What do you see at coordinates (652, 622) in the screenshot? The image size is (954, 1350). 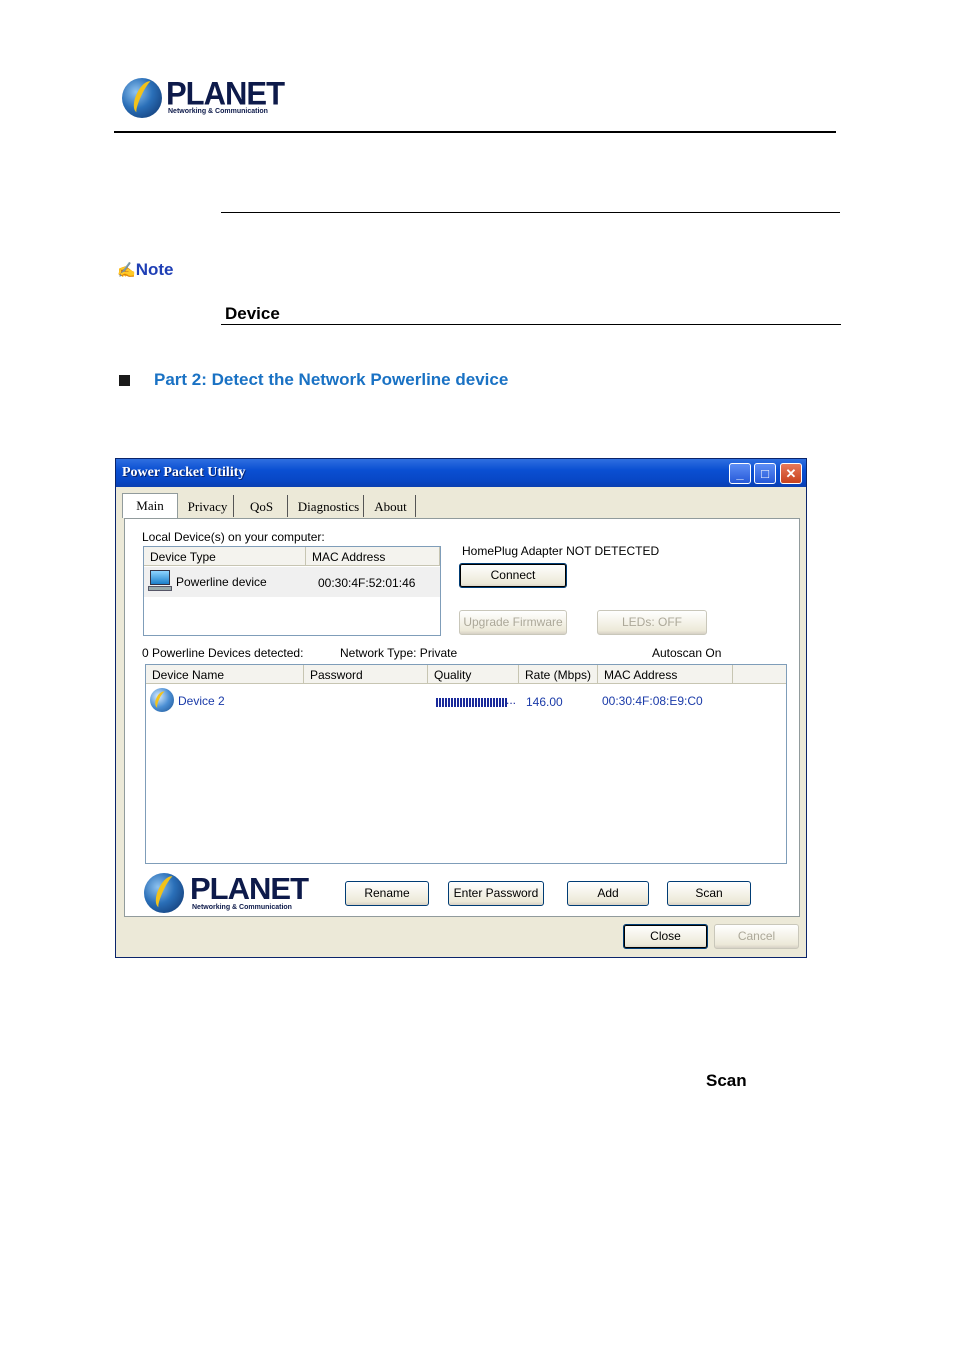 I see `leds-button: LEDs: OFF` at bounding box center [652, 622].